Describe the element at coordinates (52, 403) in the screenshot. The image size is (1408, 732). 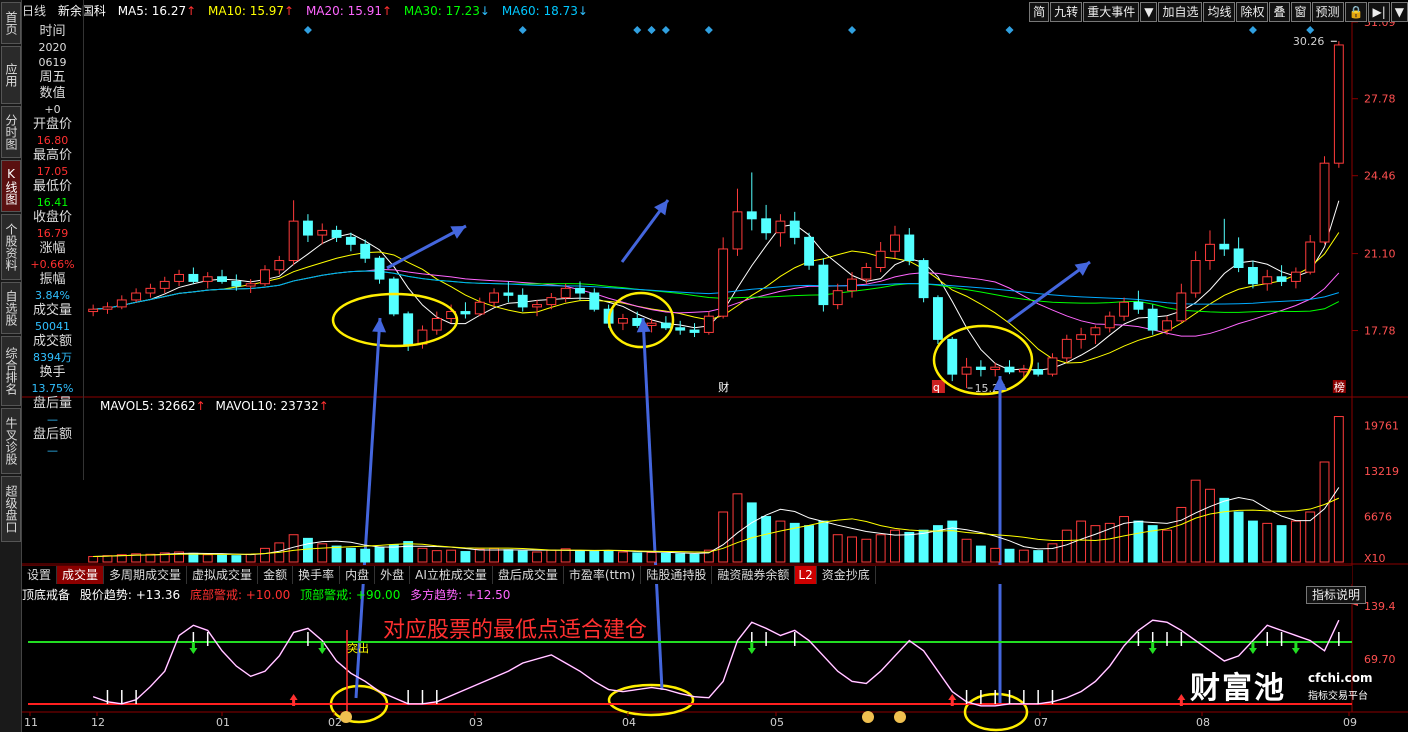
I see `after-vol-label: 盘后量` at that location.